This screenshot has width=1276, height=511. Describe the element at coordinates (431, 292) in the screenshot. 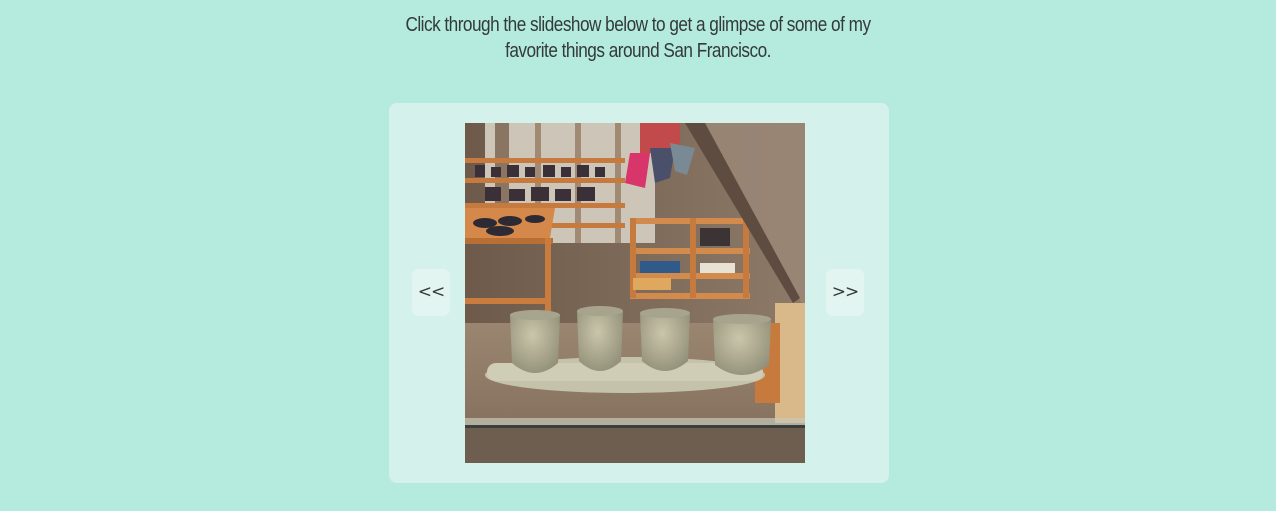

I see `prev-slide-button: <<` at that location.